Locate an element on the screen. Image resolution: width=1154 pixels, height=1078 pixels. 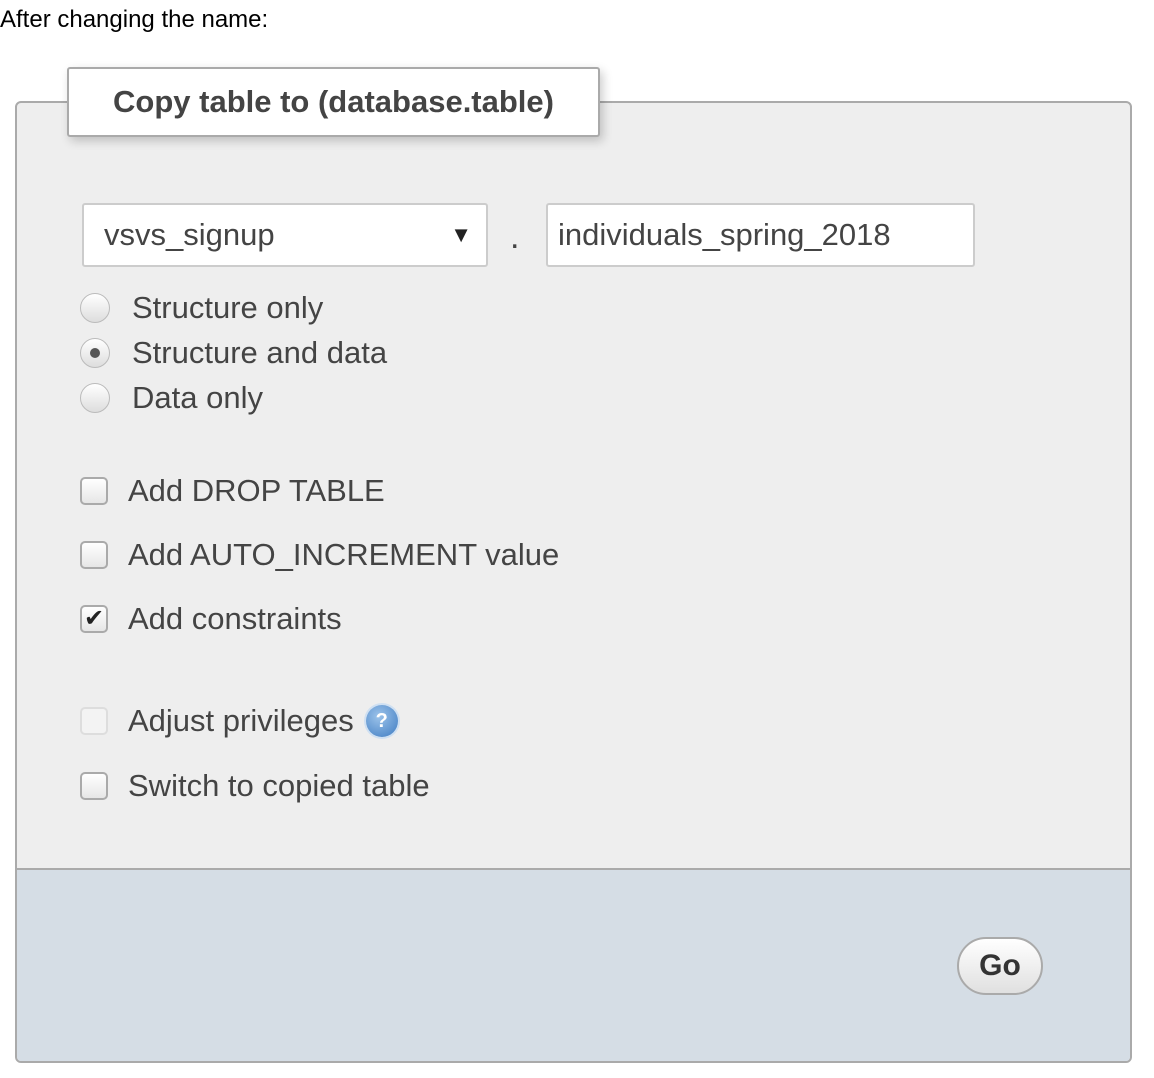
checkbox-add-constraints: ✔ Add constraints is located at coordinates (211, 619).